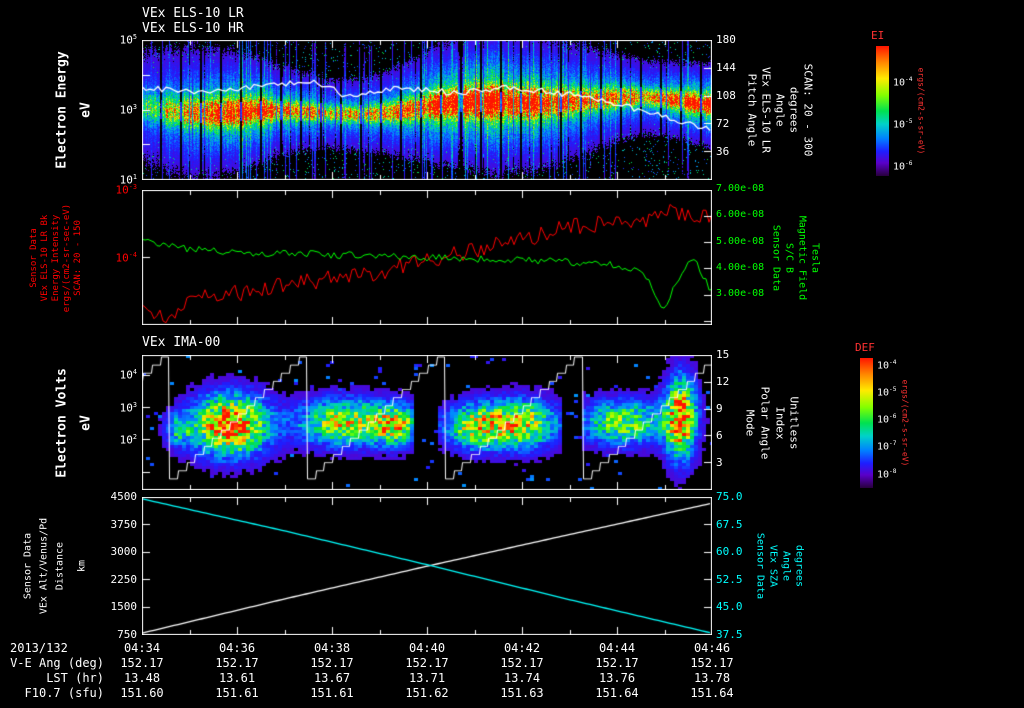 The height and width of the screenshot is (708, 1024). I want to click on panel-title-els-lr: VEx ELS-10 LR, so click(193, 13).